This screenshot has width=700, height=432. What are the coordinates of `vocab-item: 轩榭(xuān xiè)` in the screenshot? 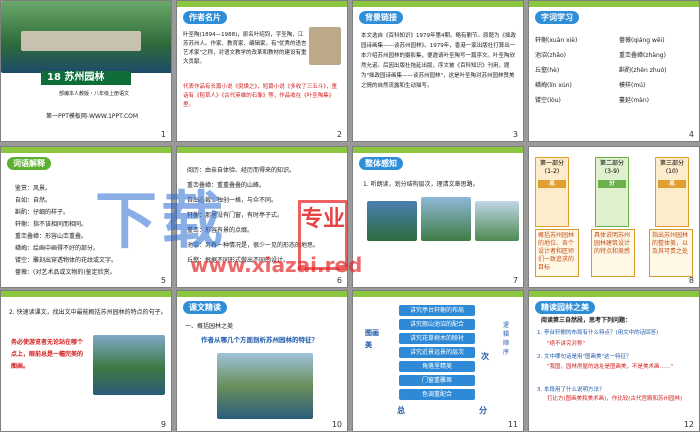 It's located at (556, 40).